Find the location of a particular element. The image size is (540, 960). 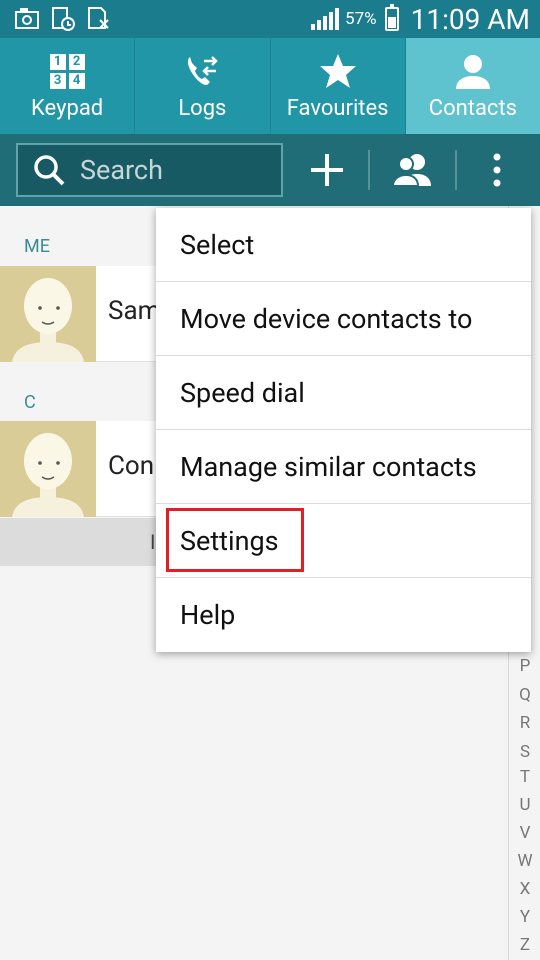

tab-bar: 12 34 Keypad Logs Favourites Contacts is located at coordinates (270, 86).